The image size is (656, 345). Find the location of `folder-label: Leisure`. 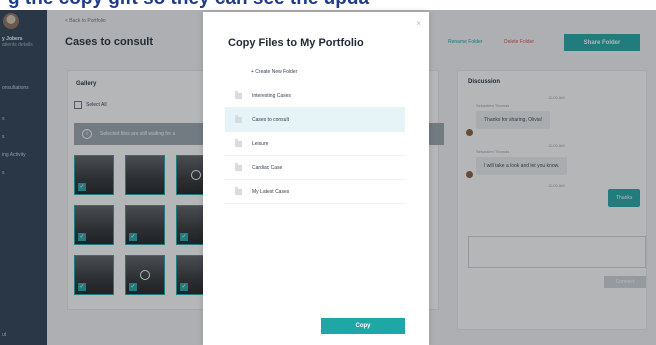

folder-label: Leisure is located at coordinates (260, 143).